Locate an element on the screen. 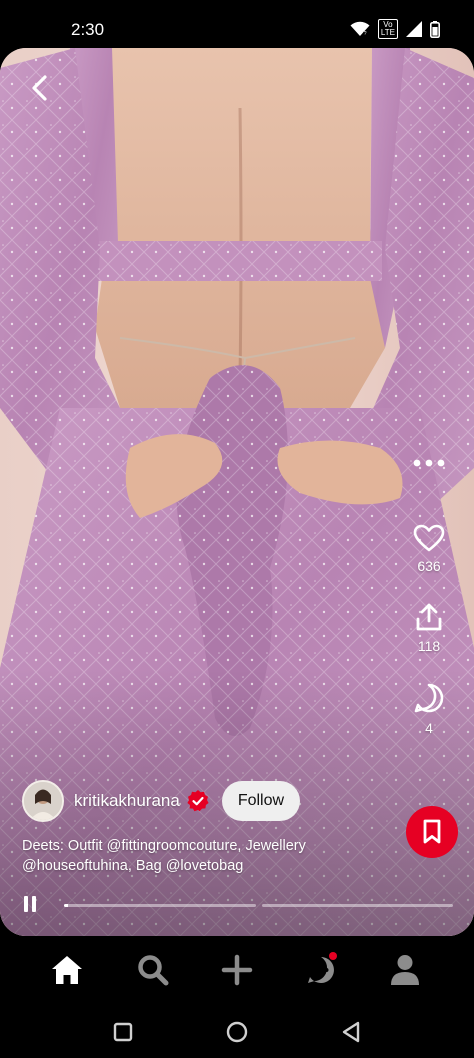 This screenshot has height=1058, width=474. status-bar: 2:30 ? Vo LTE is located at coordinates (237, 24).